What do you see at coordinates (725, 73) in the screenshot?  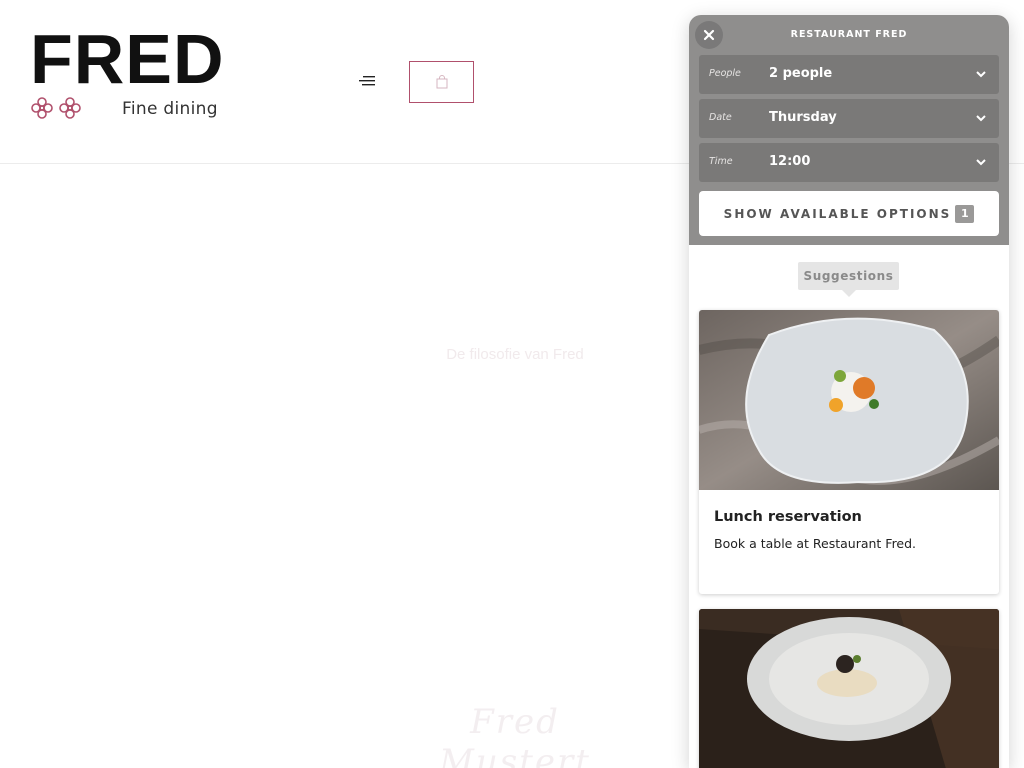 I see `people-label: People` at bounding box center [725, 73].